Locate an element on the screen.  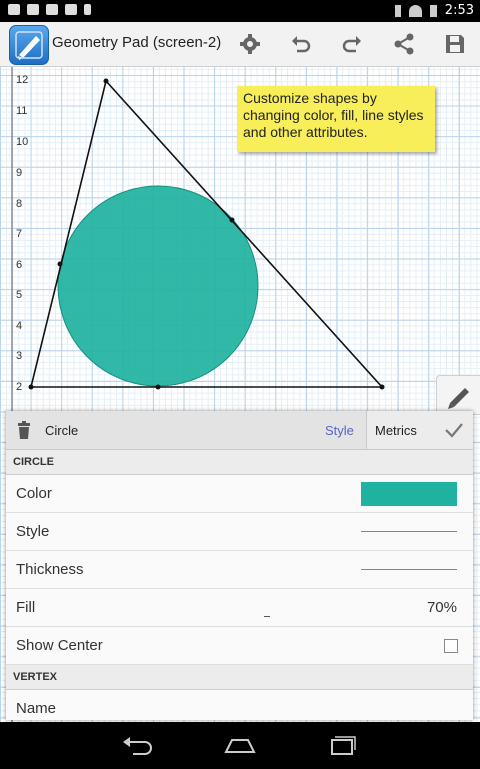
row-thickness: Thickness is located at coordinates (239, 570).